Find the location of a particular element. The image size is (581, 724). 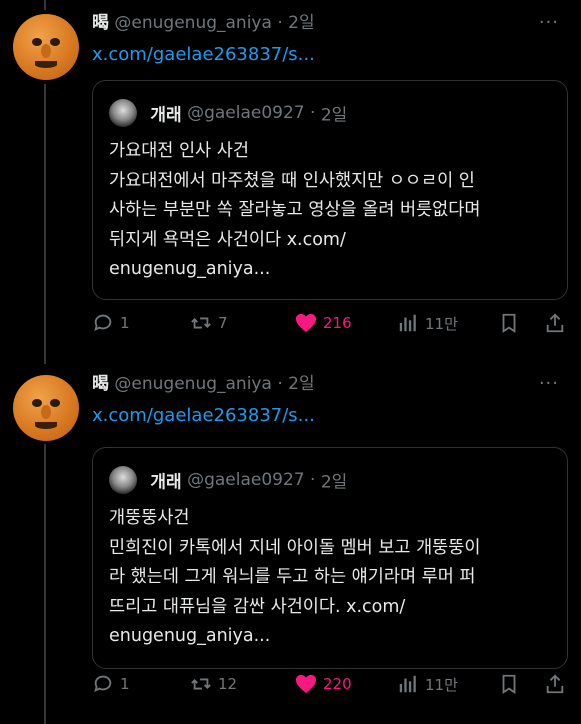

repost-button: 7 is located at coordinates (209, 323).